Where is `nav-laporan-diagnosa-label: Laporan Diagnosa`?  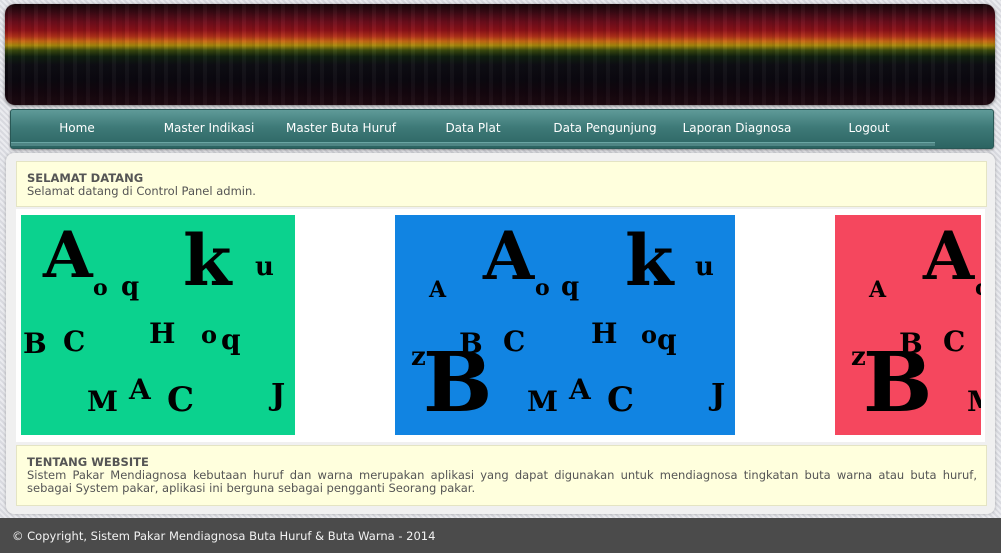
nav-laporan-diagnosa-label: Laporan Diagnosa is located at coordinates (737, 128).